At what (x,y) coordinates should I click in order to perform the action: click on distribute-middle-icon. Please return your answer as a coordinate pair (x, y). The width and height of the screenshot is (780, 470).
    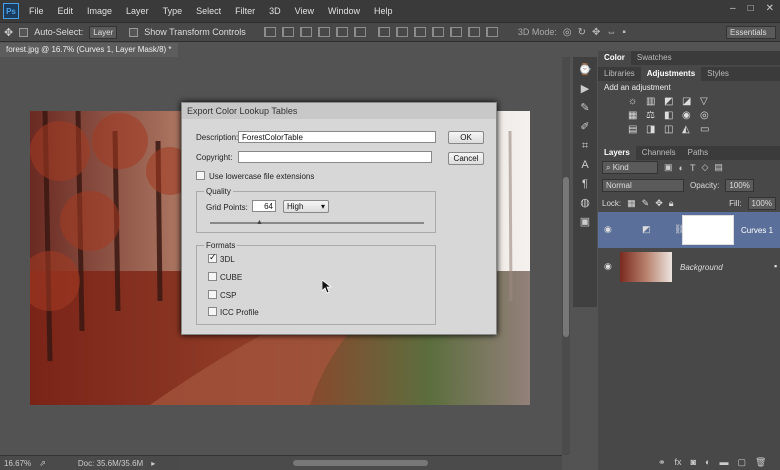
    Looking at the image, I should click on (401, 32).